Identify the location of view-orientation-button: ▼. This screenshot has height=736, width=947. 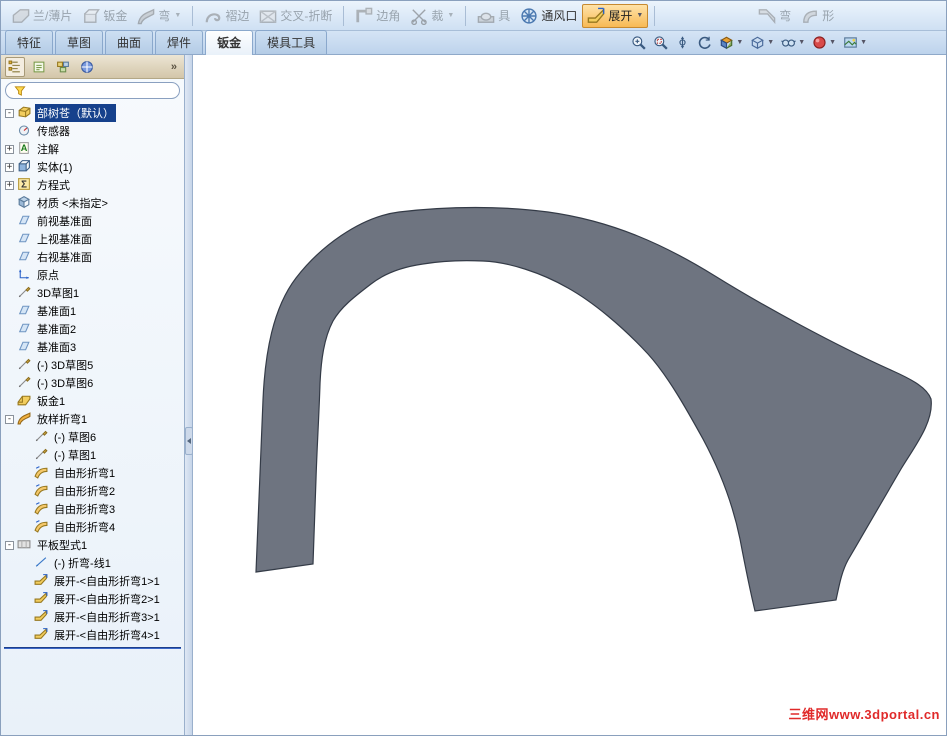
(731, 42).